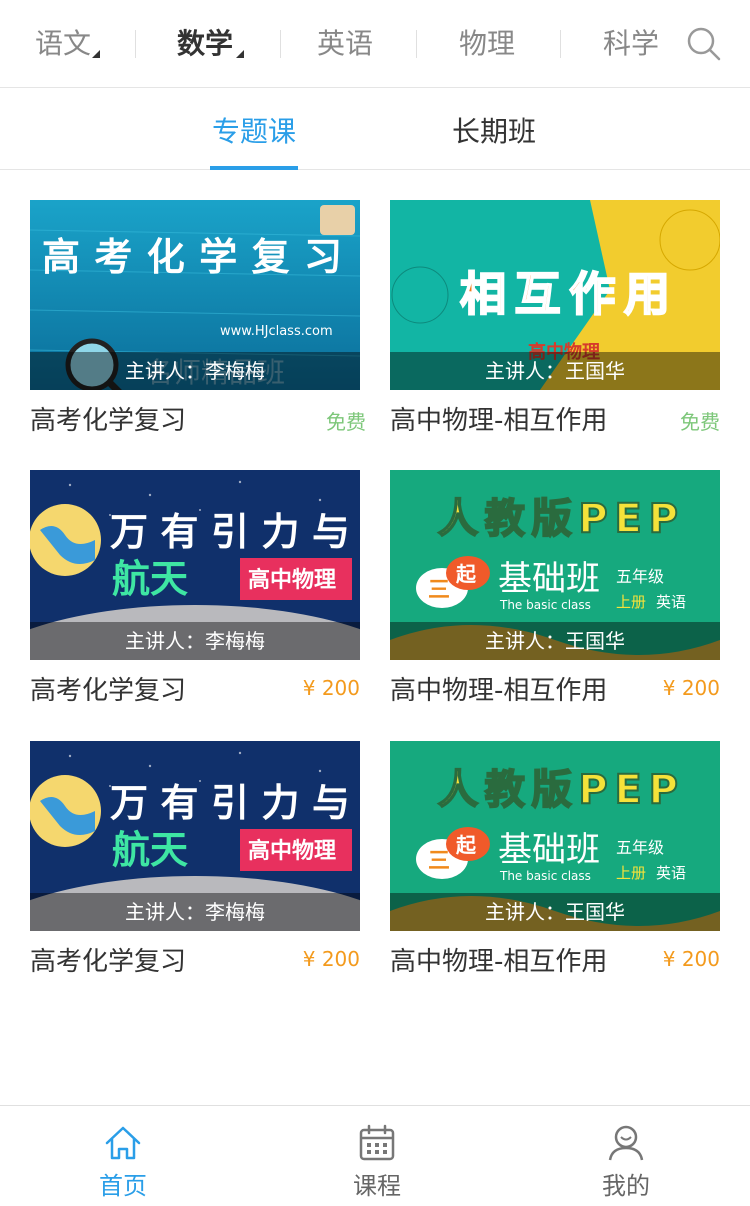  I want to click on bottom-nav: 首页 课程 我的, so click(375, 1155).